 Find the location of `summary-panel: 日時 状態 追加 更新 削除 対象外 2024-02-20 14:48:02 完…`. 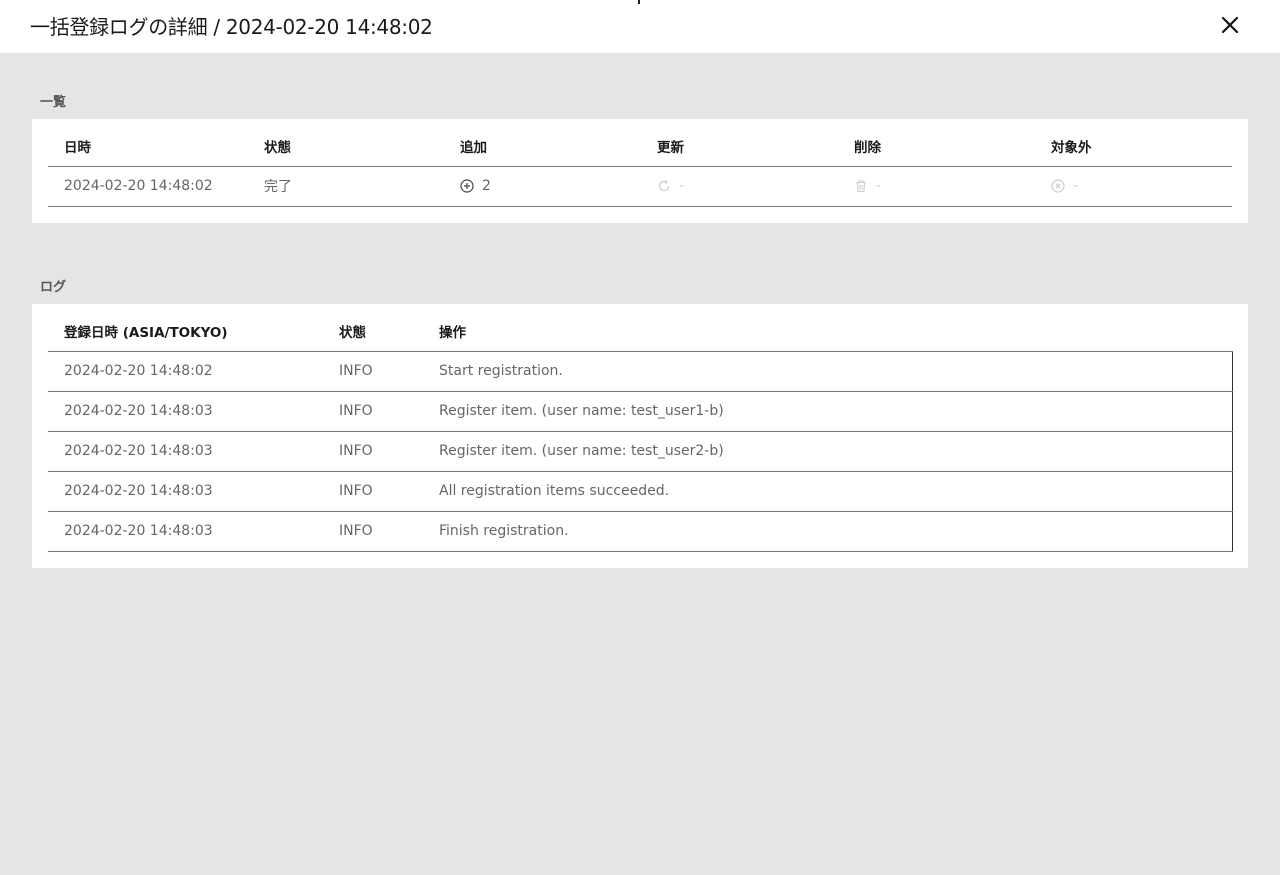

summary-panel: 日時 状態 追加 更新 削除 対象外 2024-02-20 14:48:02 完… is located at coordinates (640, 171).